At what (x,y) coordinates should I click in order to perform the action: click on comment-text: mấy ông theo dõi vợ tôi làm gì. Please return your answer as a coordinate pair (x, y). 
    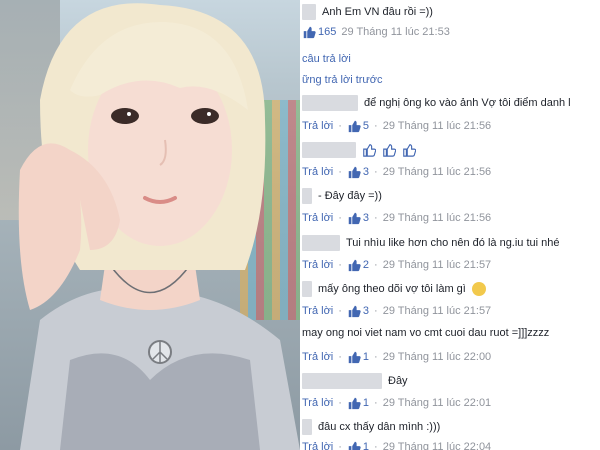
    Looking at the image, I should click on (392, 289).